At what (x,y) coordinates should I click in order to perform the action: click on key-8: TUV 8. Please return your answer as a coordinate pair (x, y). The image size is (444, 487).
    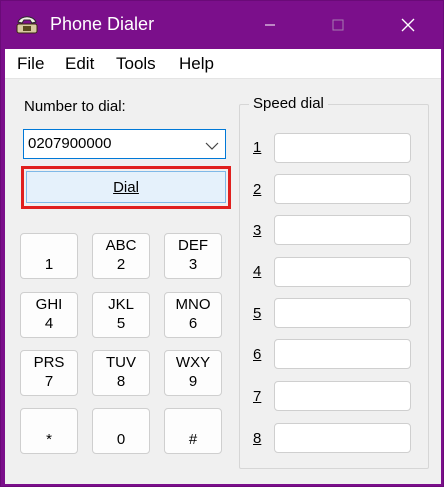
    Looking at the image, I should click on (121, 373).